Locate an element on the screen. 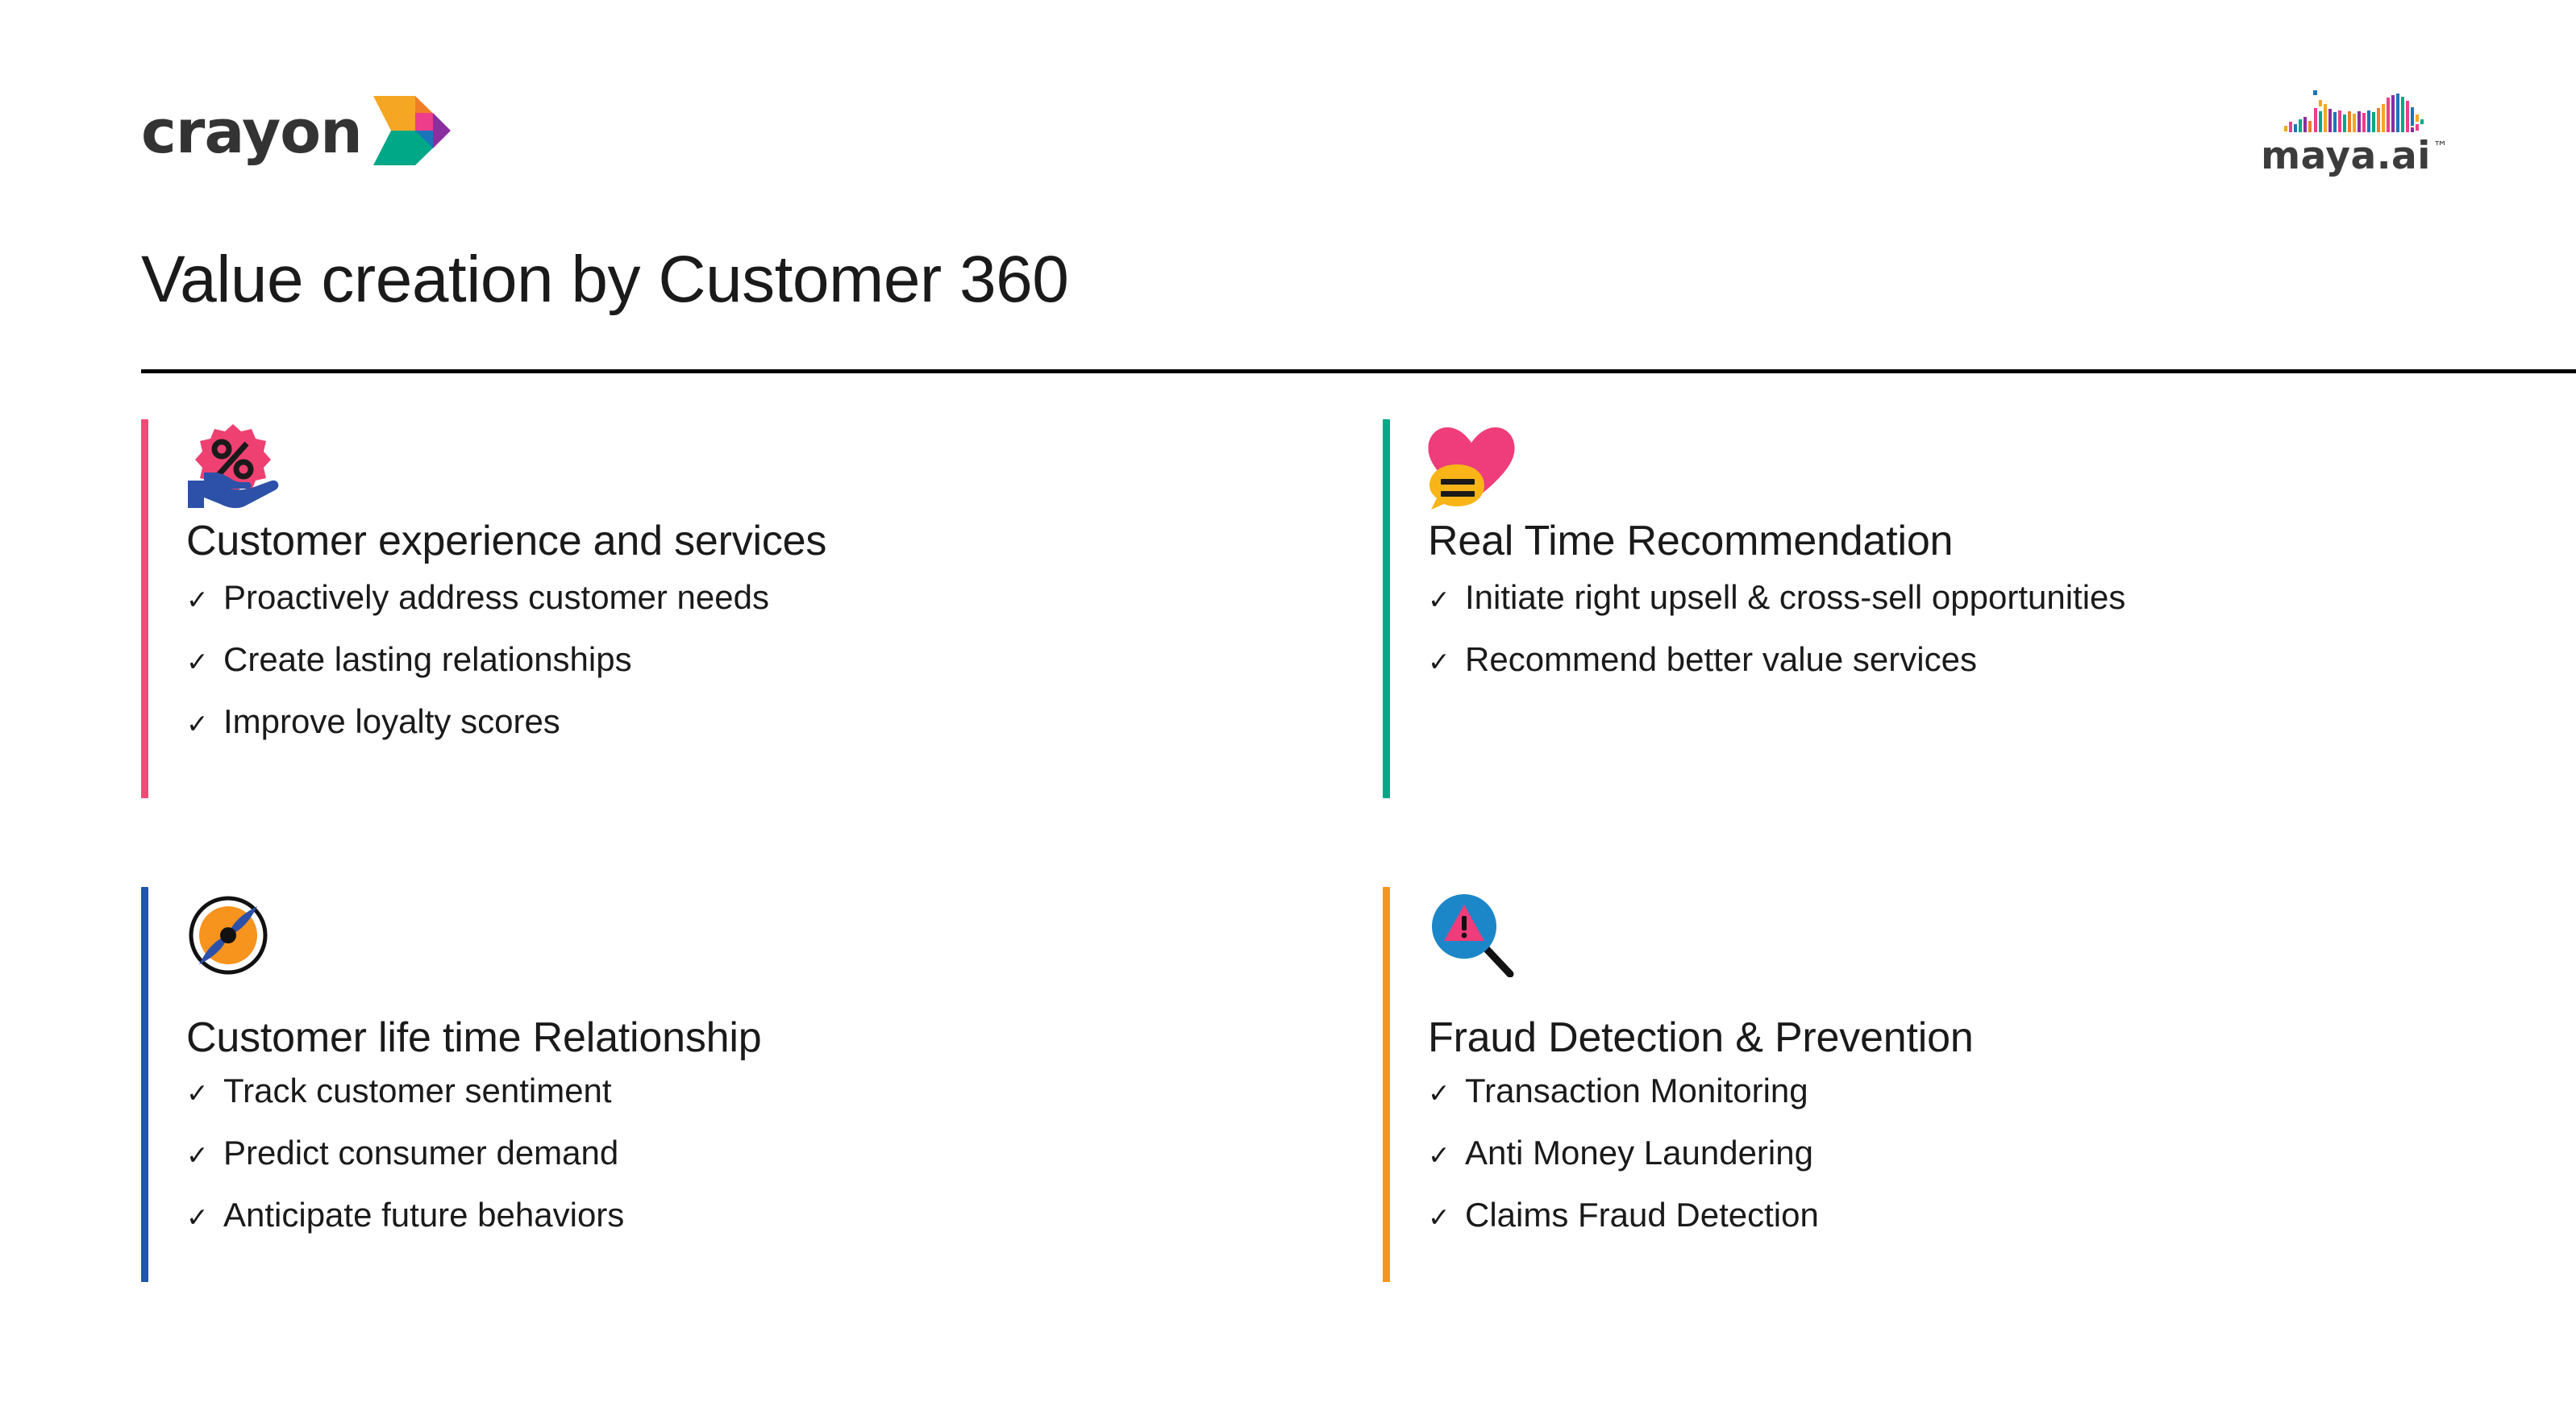 Image resolution: width=2576 pixels, height=1407 pixels. compass-icon is located at coordinates (474, 932).